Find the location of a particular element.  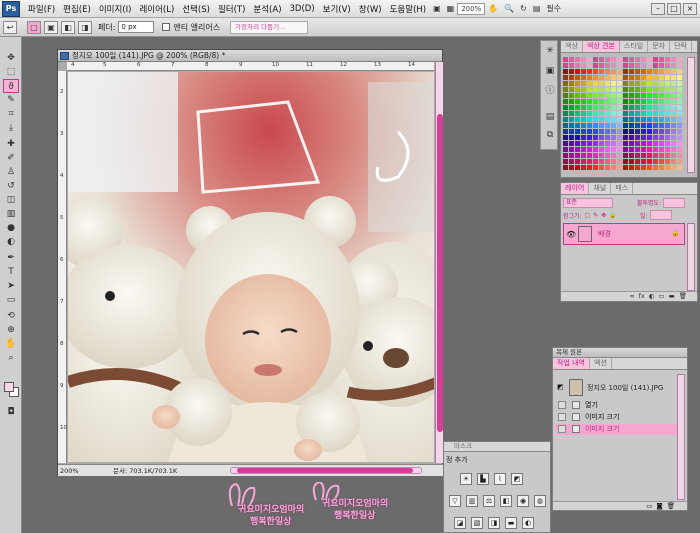

subtract-selection-icon: ◧ is located at coordinates (68, 27).